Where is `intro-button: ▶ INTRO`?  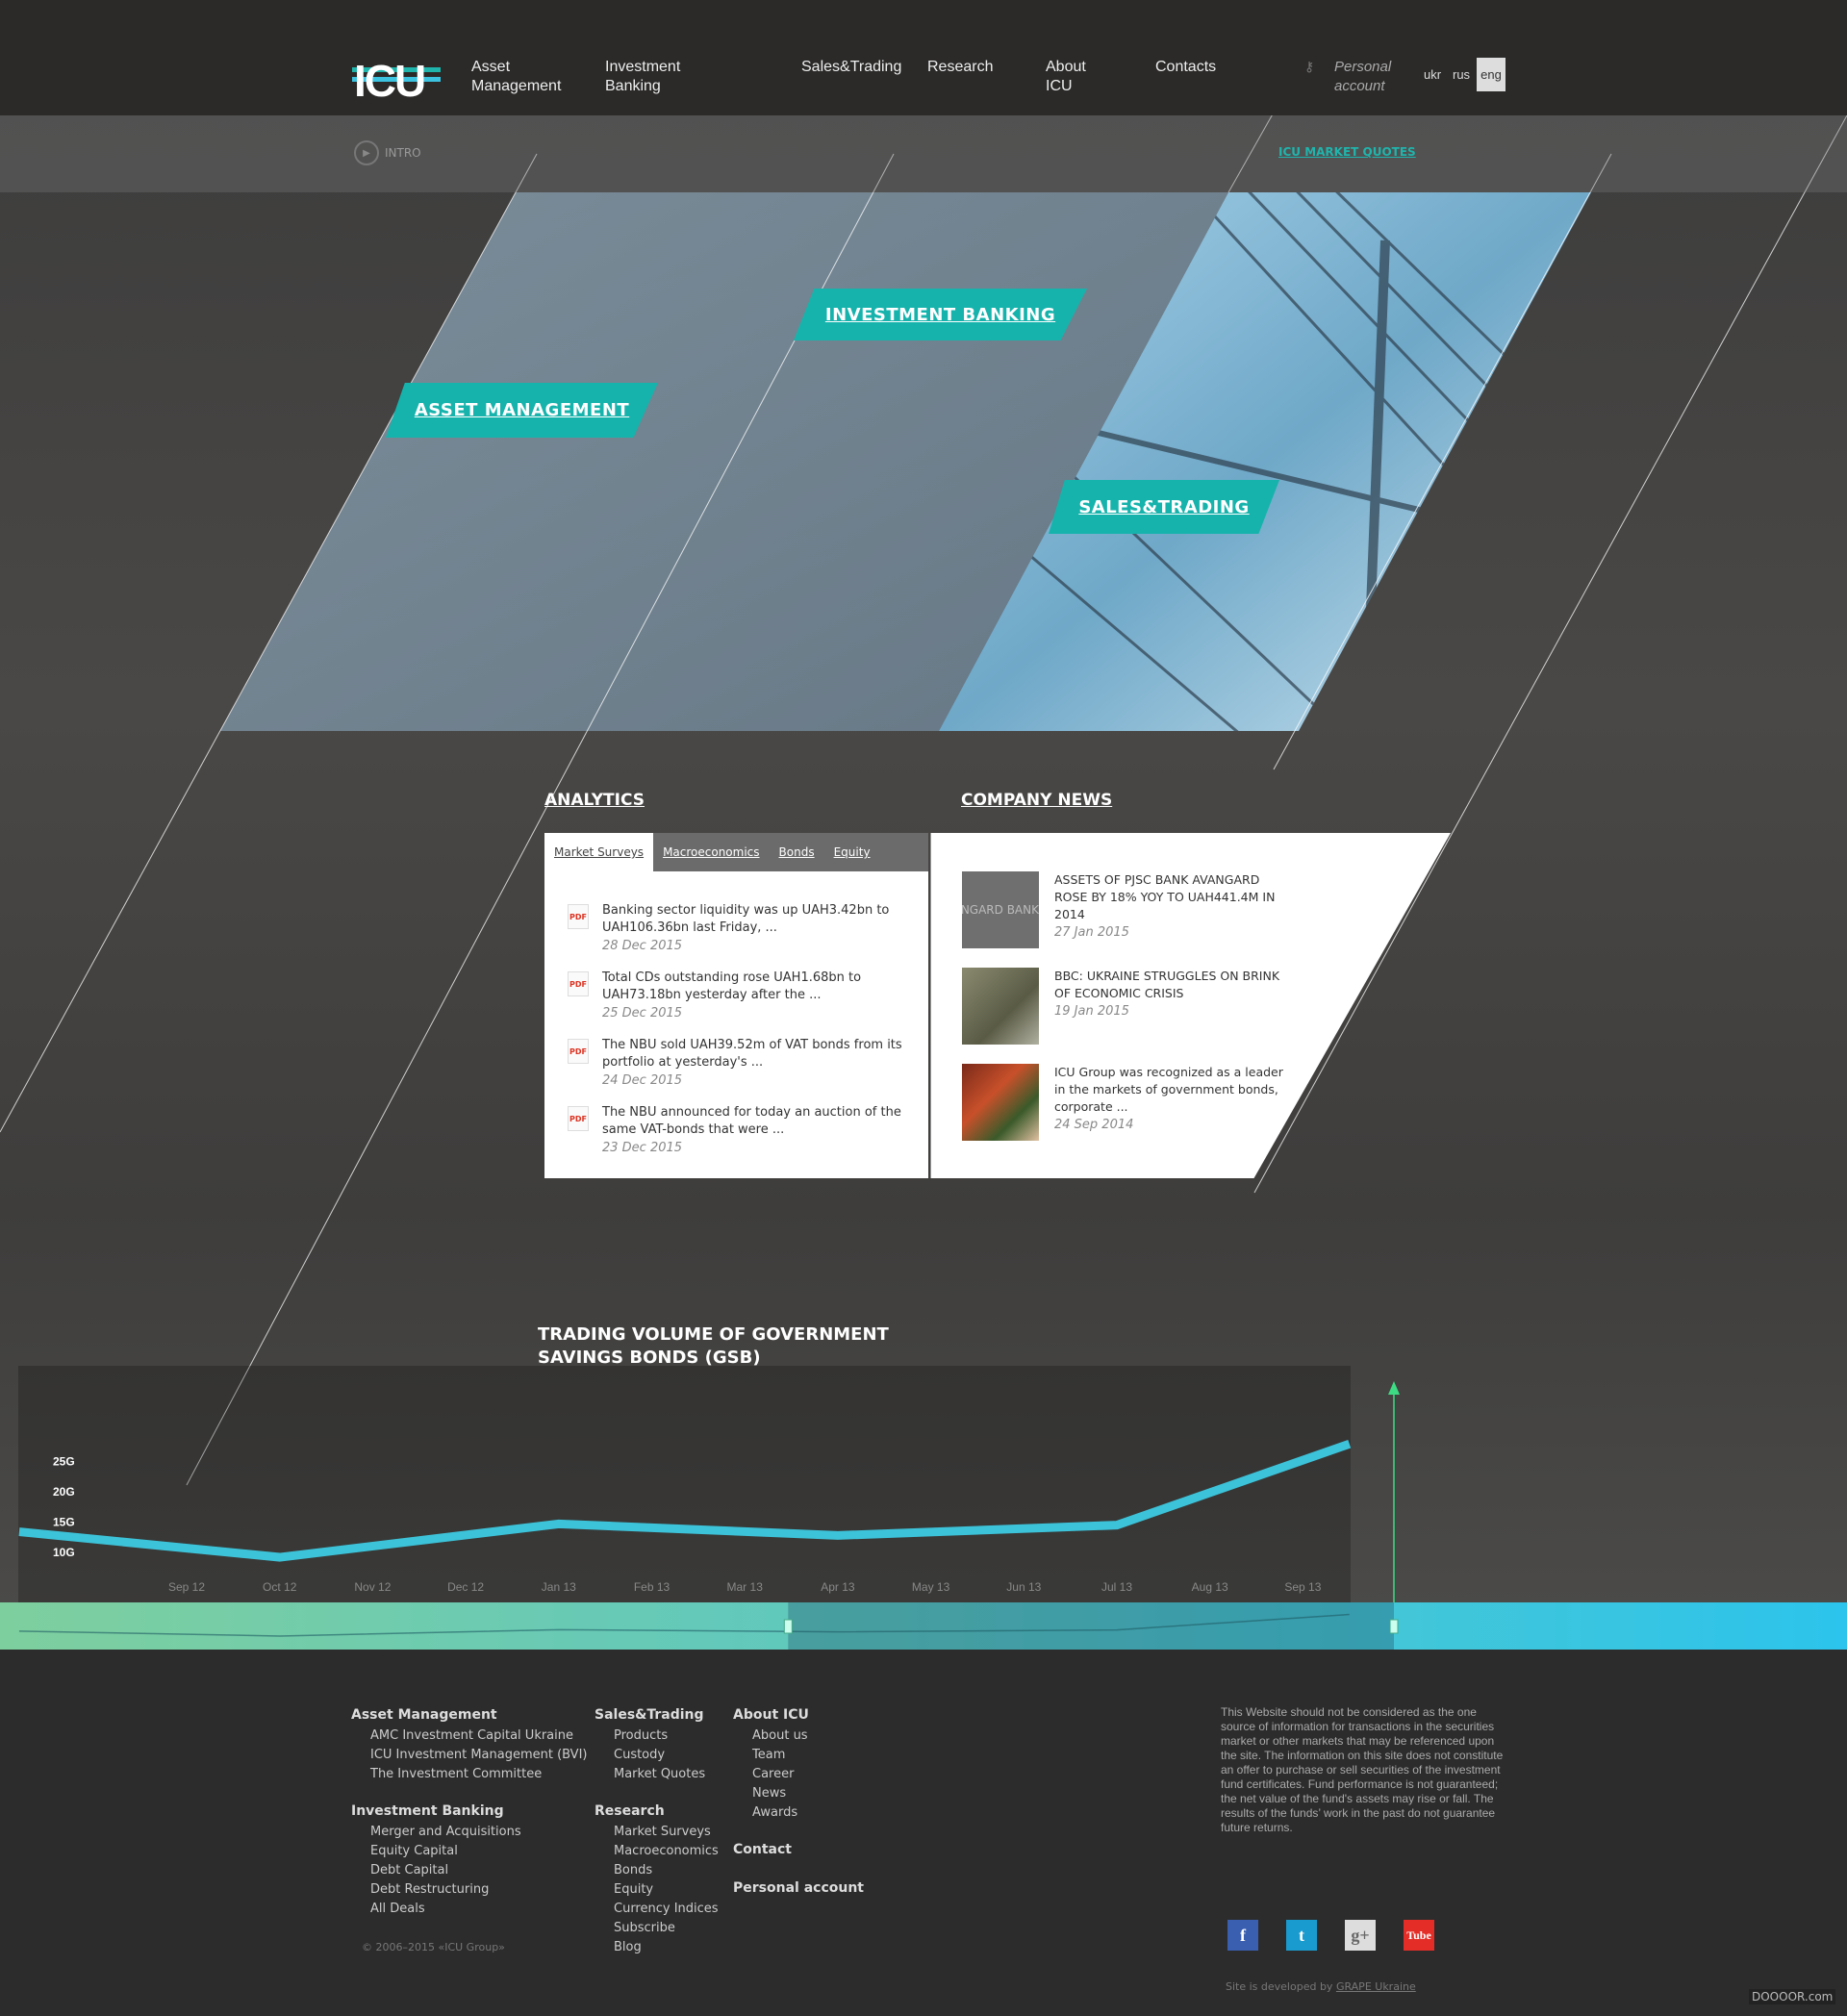 intro-button: ▶ INTRO is located at coordinates (387, 153).